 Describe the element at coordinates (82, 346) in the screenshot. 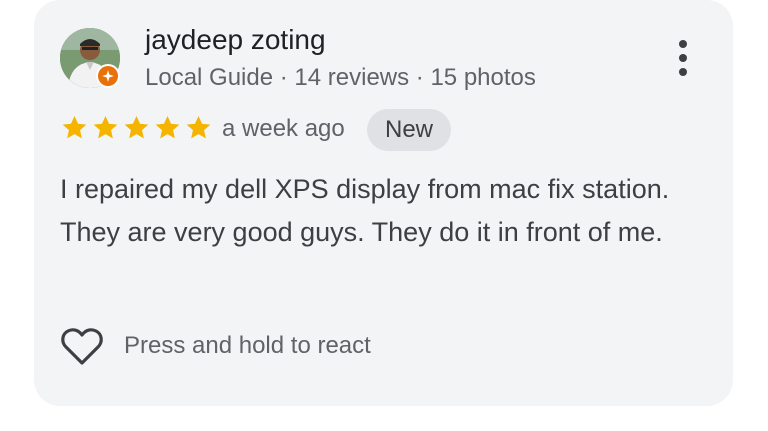

I see `heart-icon` at that location.